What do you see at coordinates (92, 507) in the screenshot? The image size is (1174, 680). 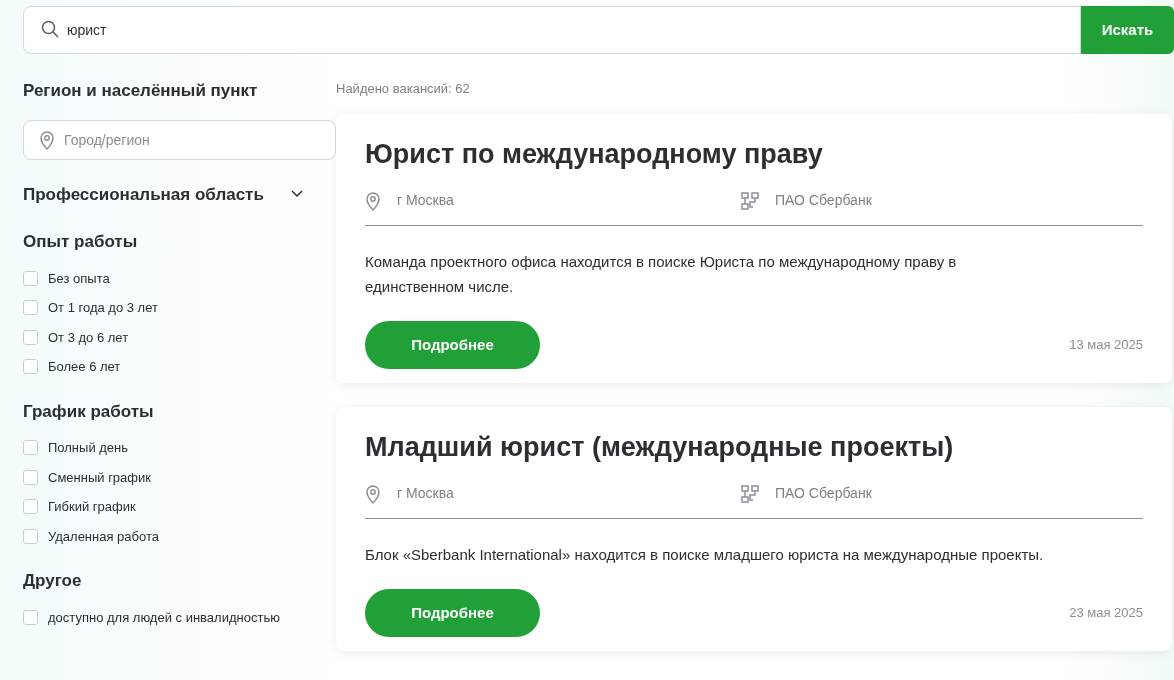 I see `checkbox-label: Гибкий график` at bounding box center [92, 507].